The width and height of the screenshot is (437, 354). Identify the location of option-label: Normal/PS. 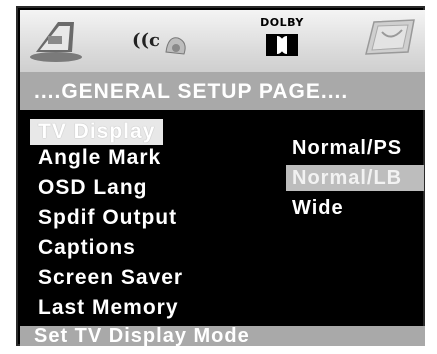
(347, 148).